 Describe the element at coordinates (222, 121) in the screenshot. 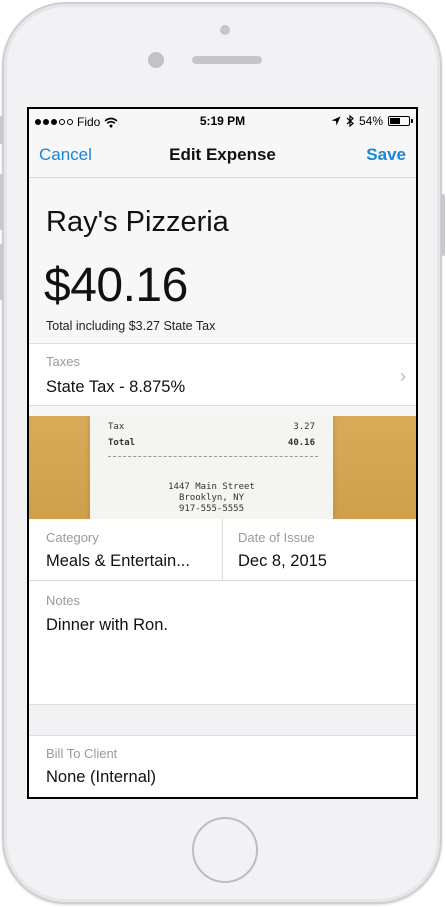

I see `status-bar: Fido 5:19 PM 54%` at that location.